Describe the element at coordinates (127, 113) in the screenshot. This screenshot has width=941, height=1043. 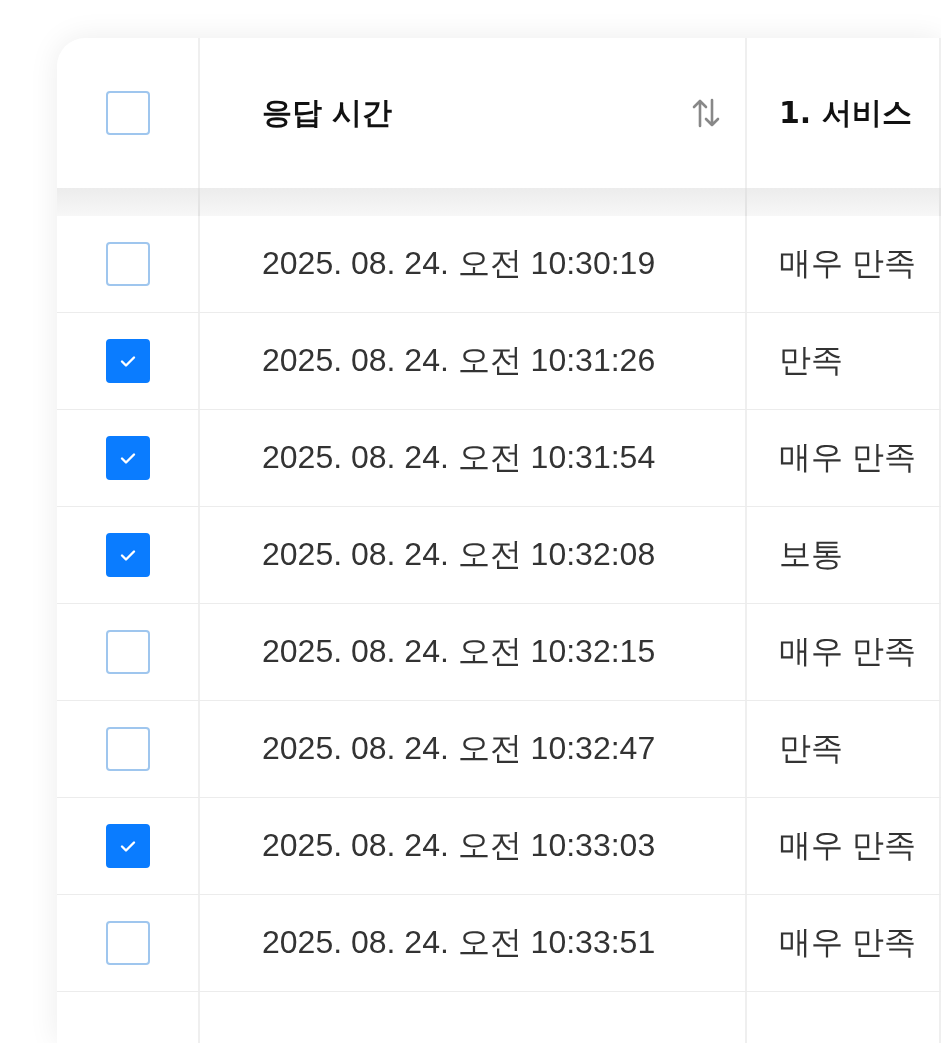
I see `select-all-checkbox` at that location.